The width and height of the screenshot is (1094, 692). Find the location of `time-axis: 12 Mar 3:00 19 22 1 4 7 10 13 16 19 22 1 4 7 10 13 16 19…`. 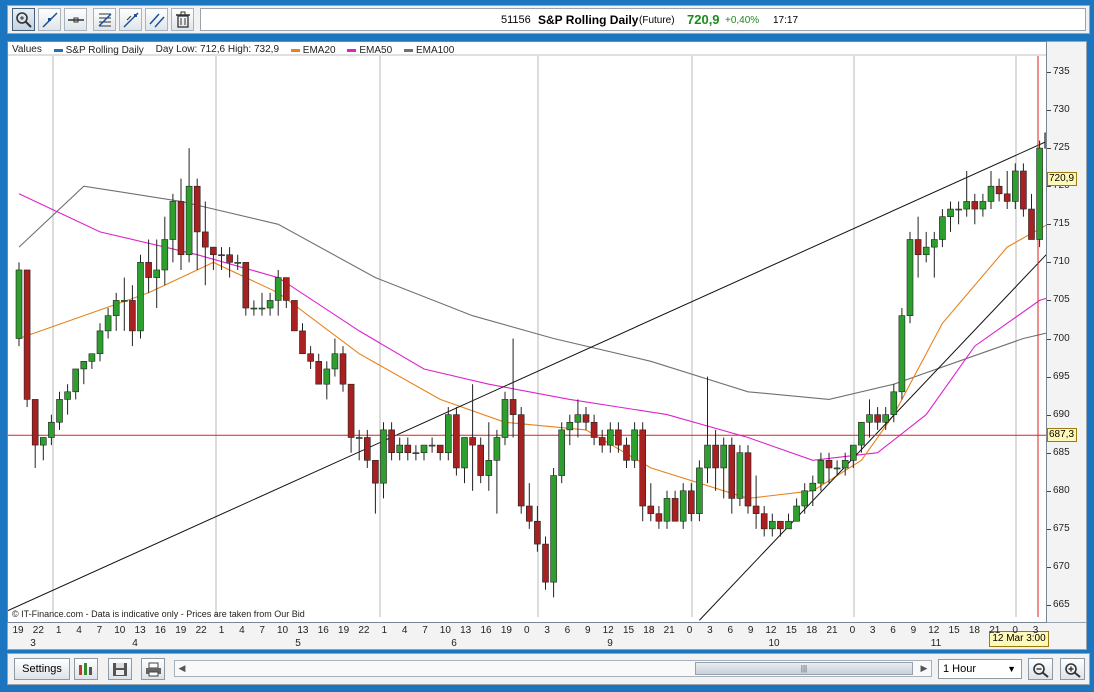

time-axis: 12 Mar 3:00 19 22 1 4 7 10 13 16 19 22 1 4 7 10 13 16 19… is located at coordinates (547, 636).